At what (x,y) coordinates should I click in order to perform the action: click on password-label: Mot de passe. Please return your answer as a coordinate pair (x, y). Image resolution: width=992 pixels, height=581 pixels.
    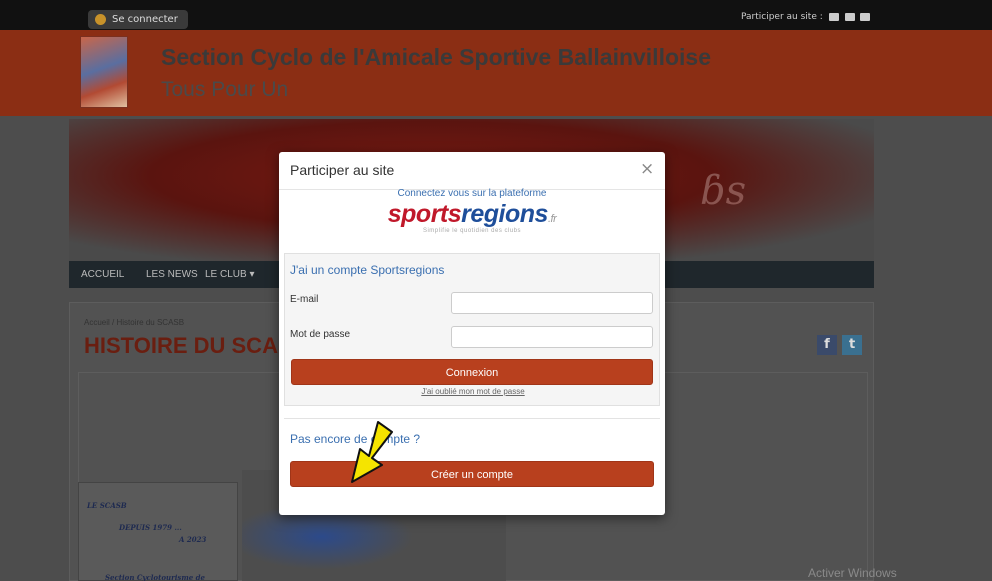
    Looking at the image, I should click on (320, 334).